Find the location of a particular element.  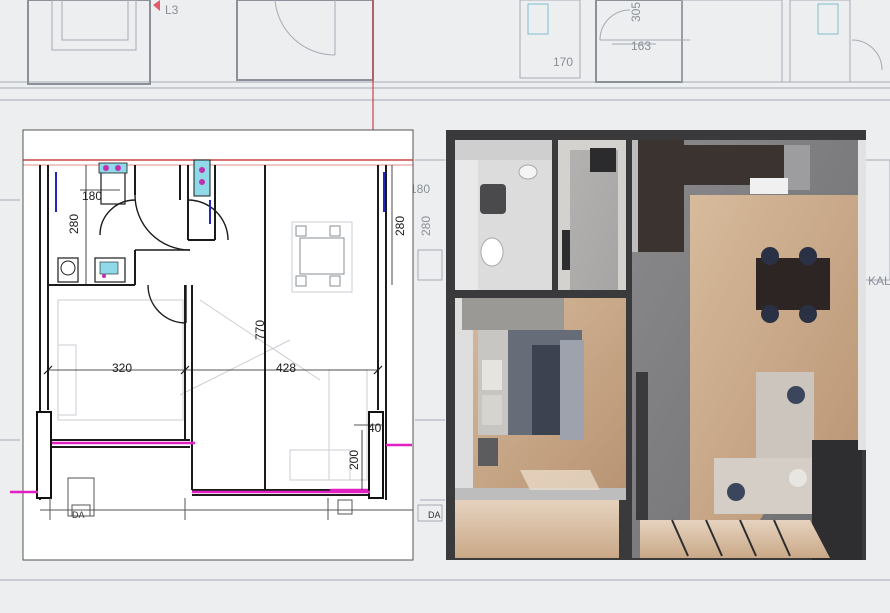

render-balcony-right is located at coordinates (735, 539).